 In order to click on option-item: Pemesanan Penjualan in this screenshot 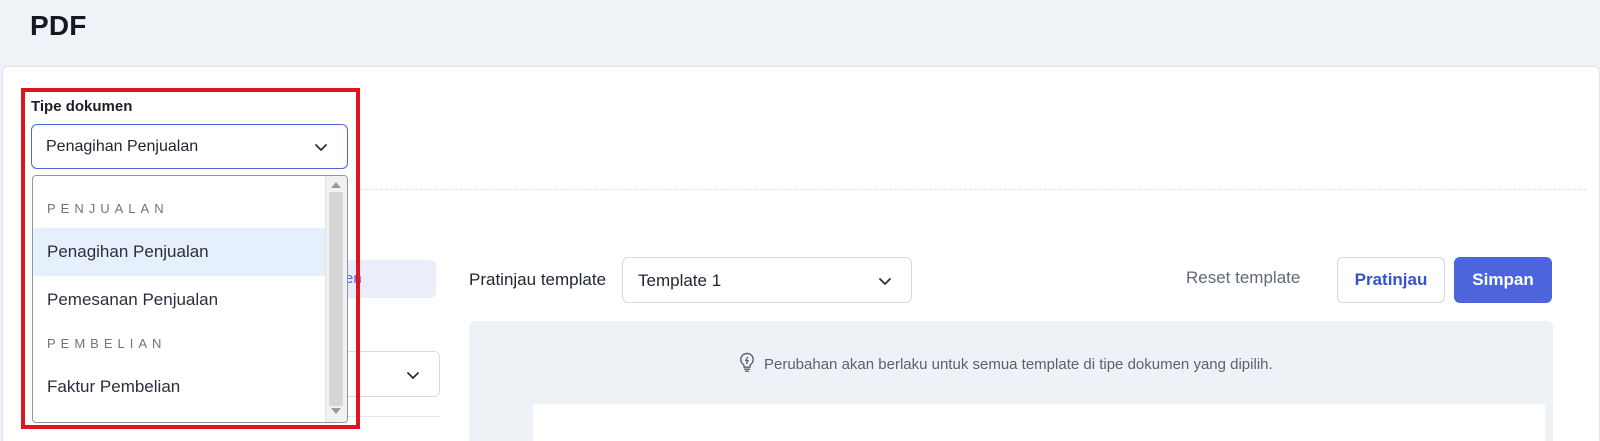, I will do `click(179, 300)`.